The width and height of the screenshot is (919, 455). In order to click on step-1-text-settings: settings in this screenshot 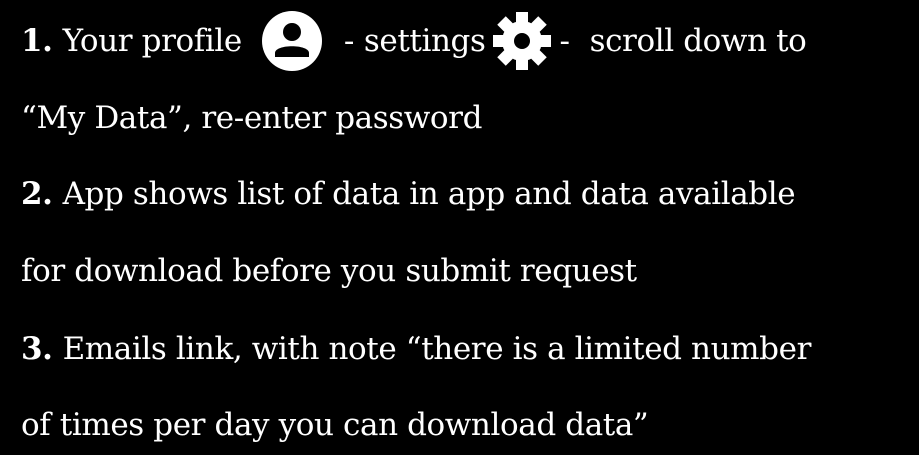, I will do `click(424, 41)`.